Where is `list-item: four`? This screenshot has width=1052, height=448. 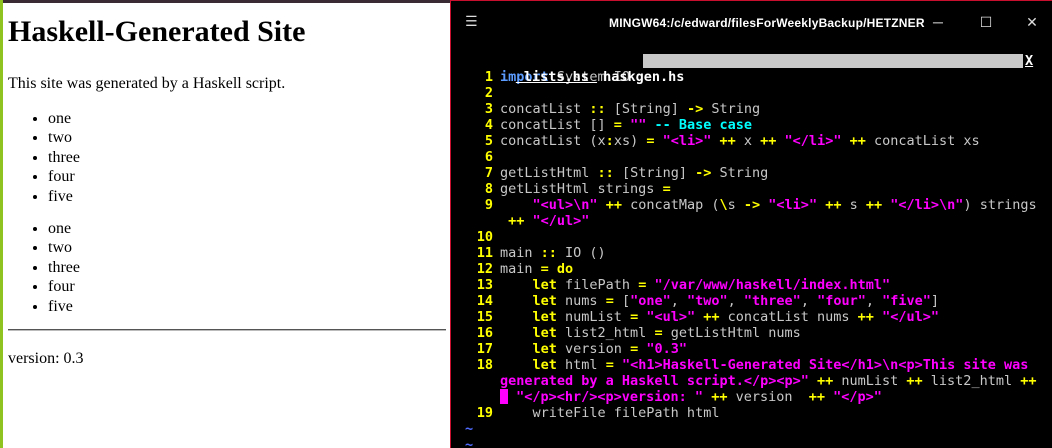
list-item: four is located at coordinates (246, 286).